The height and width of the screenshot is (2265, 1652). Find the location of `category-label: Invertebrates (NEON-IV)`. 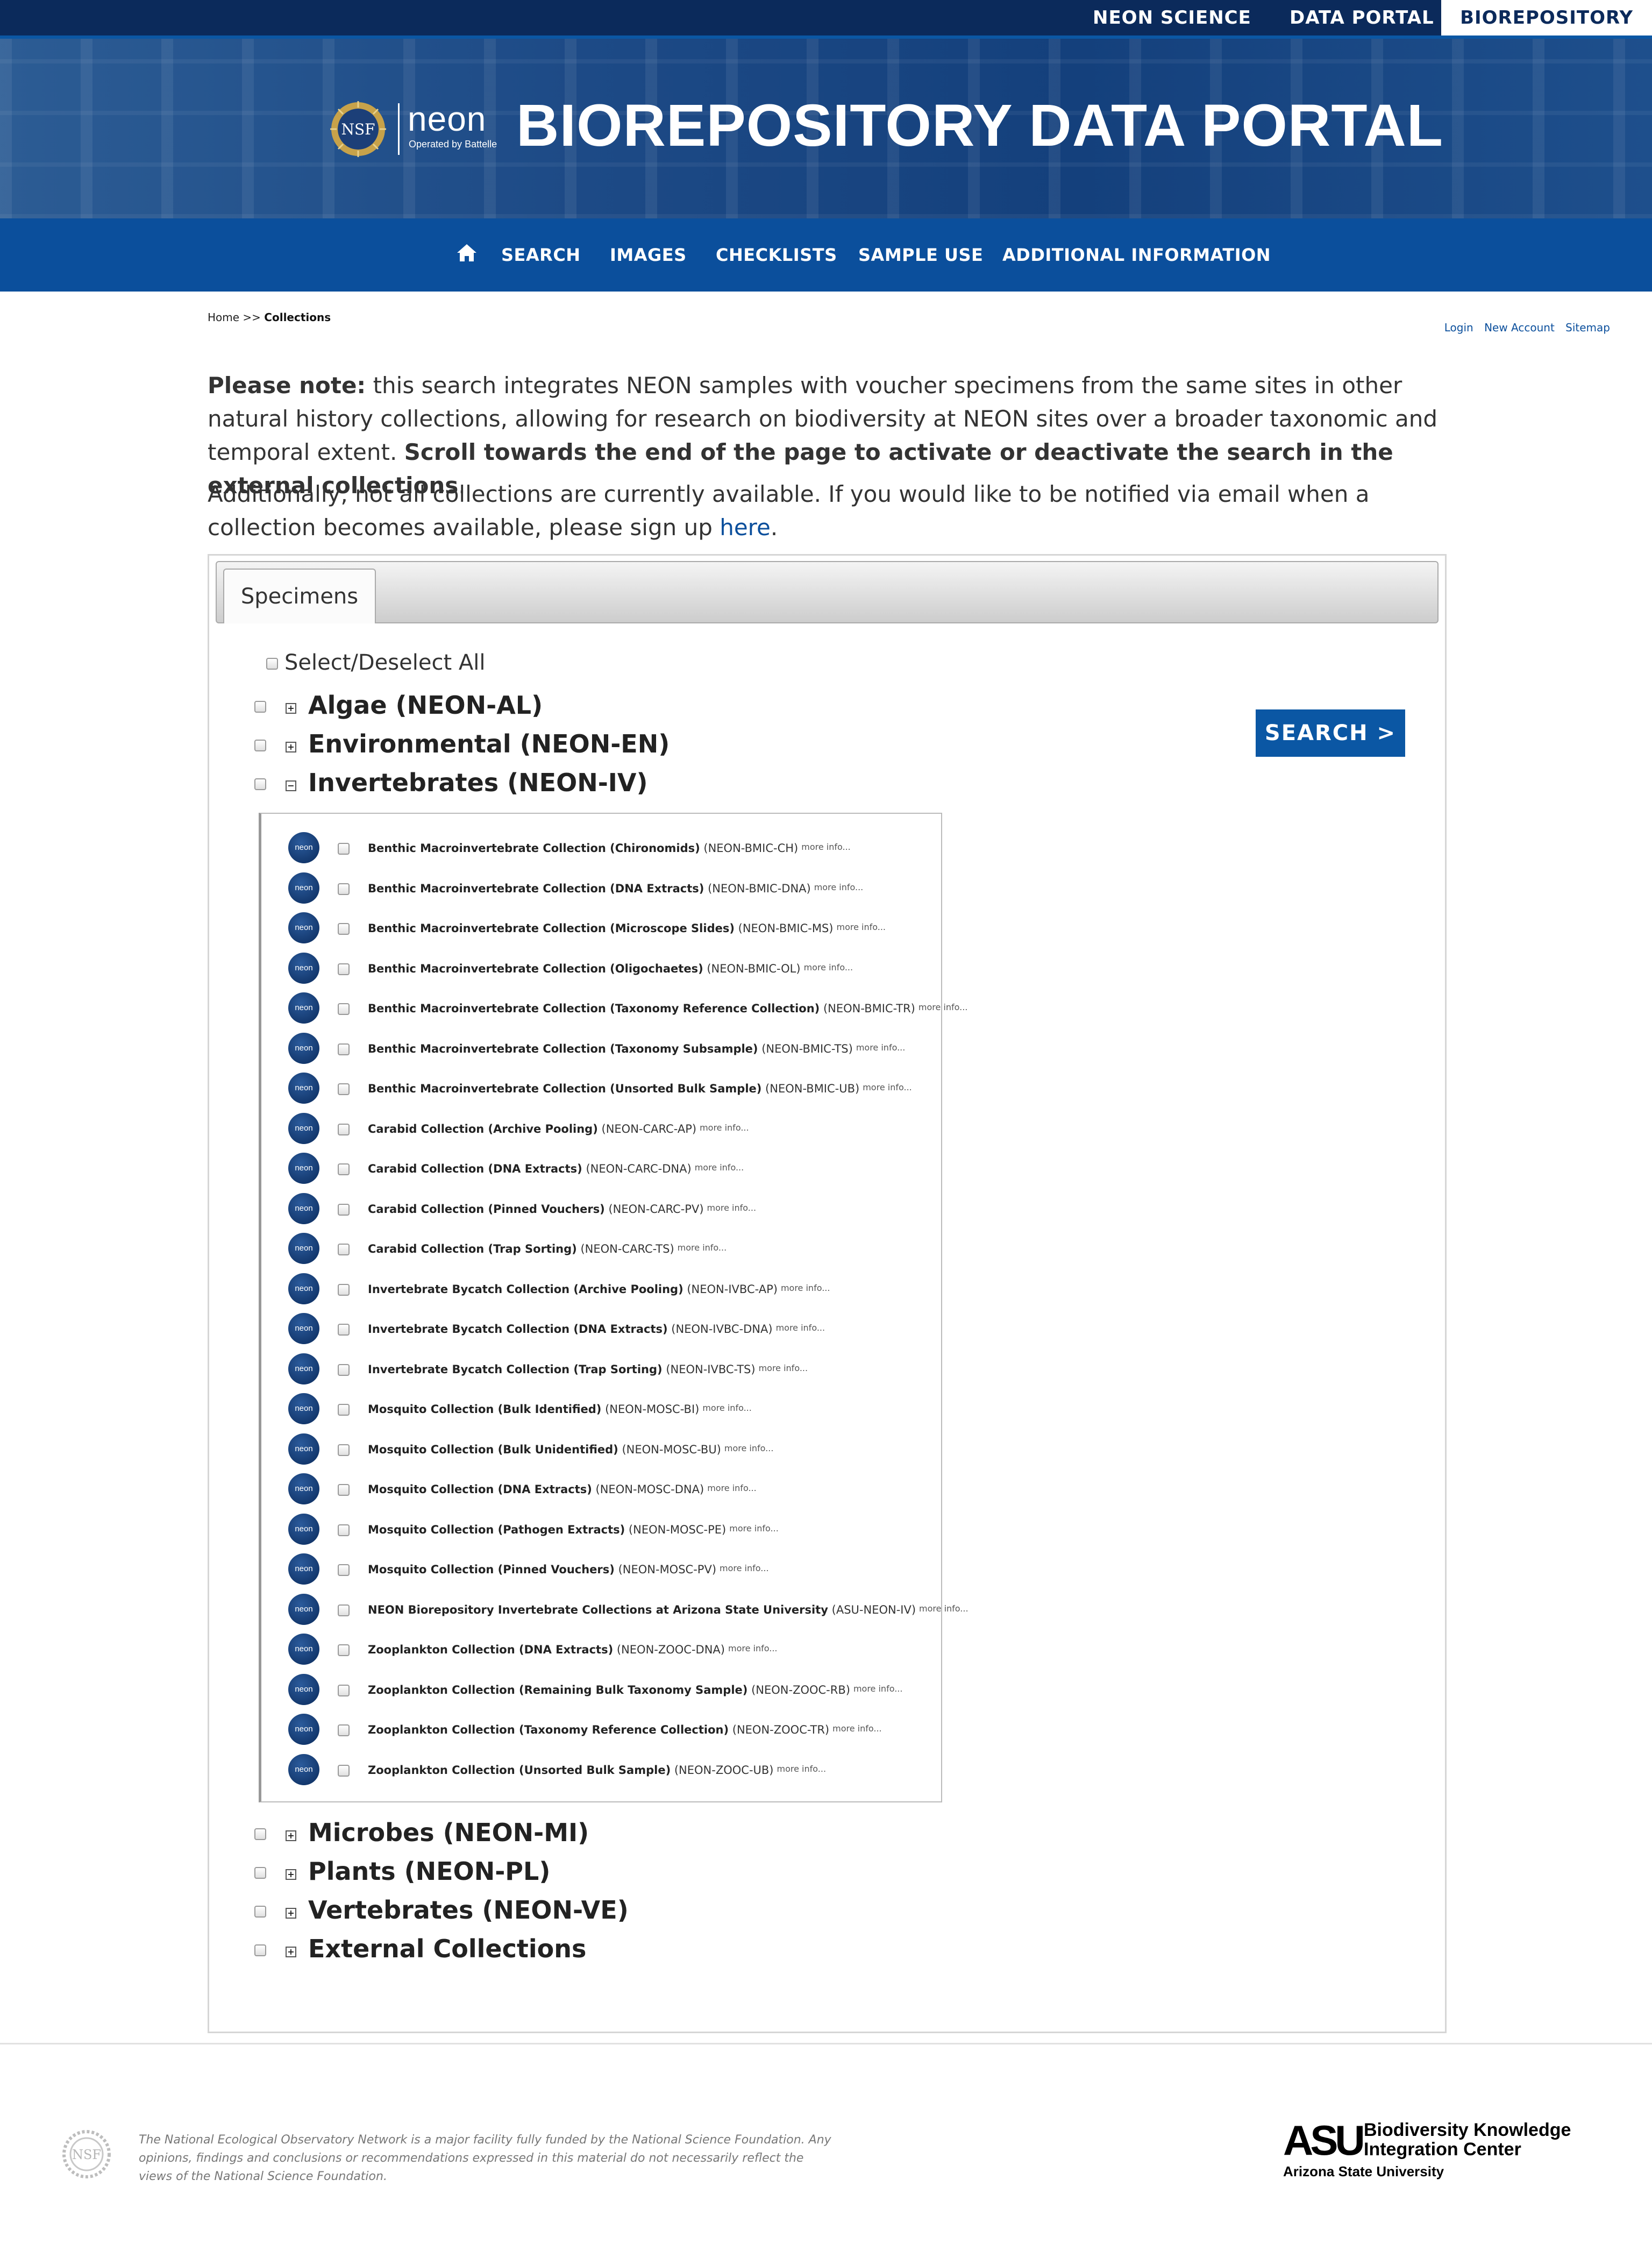

category-label: Invertebrates (NEON-IV) is located at coordinates (478, 783).